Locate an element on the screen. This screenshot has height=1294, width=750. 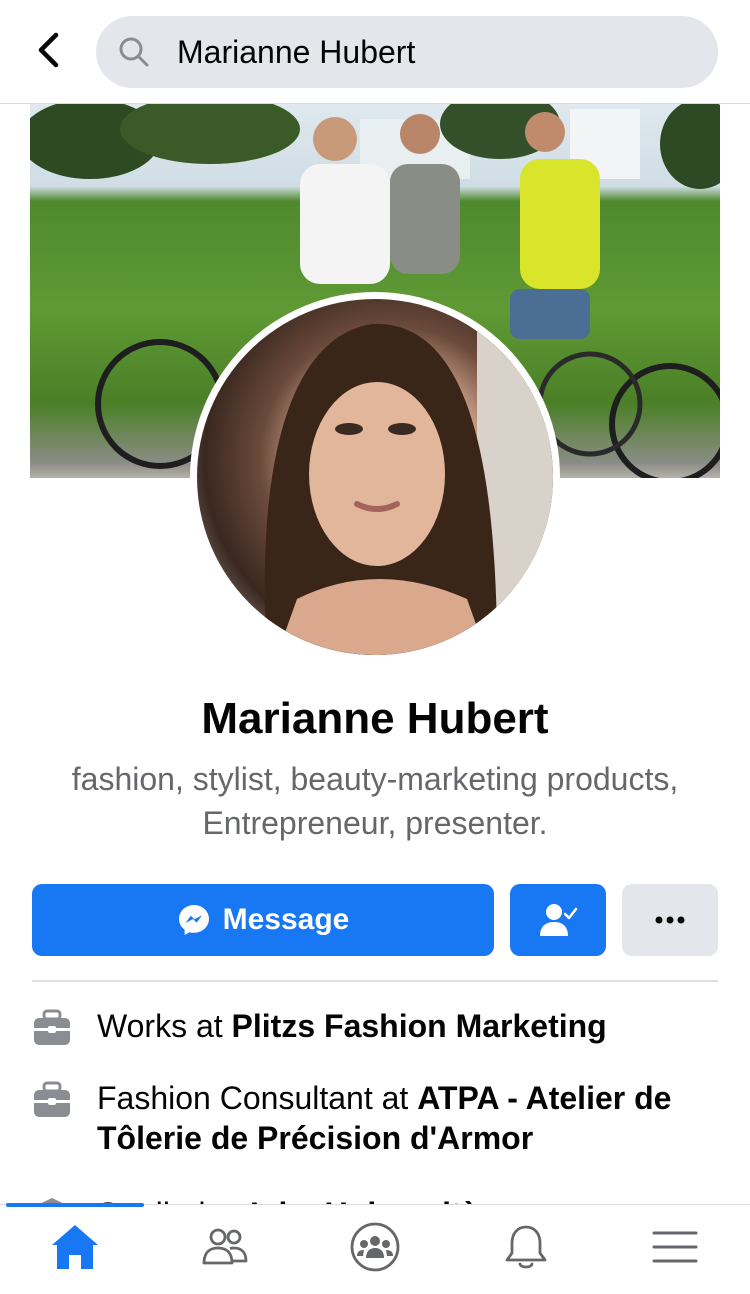
hamburger-menu-icon is located at coordinates (675, 1247).